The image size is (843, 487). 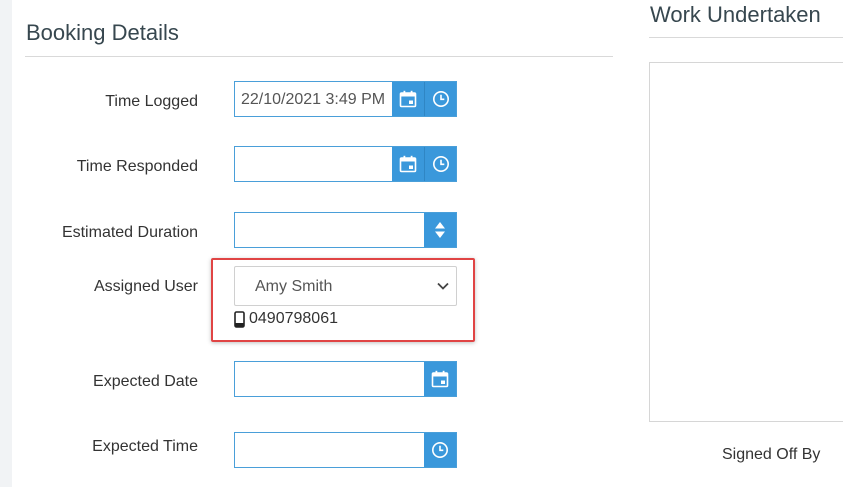 I want to click on estimated-duration-field, so click(x=345, y=230).